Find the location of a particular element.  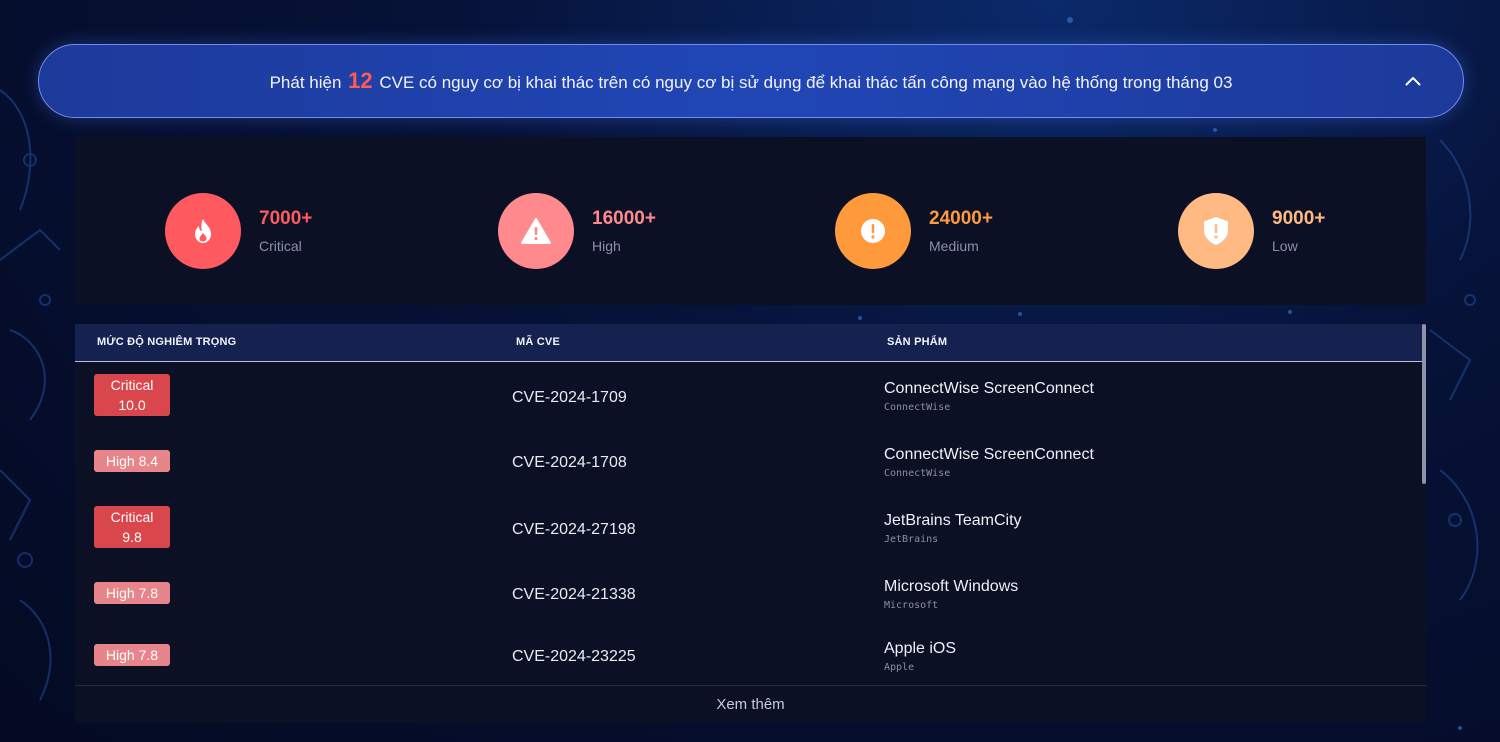

header-severity: MỨC ĐỘ NGHIÊM TRỌNG is located at coordinates (167, 342).